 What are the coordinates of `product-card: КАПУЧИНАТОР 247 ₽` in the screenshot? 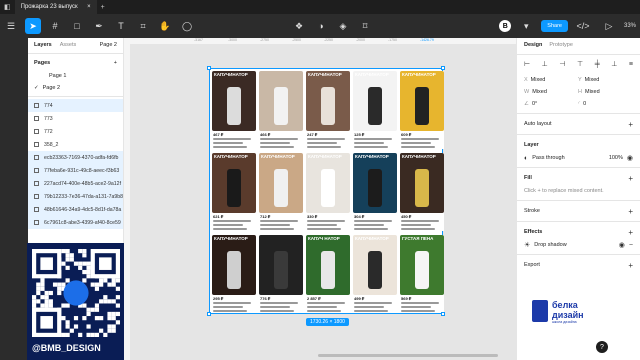 It's located at (328, 110).